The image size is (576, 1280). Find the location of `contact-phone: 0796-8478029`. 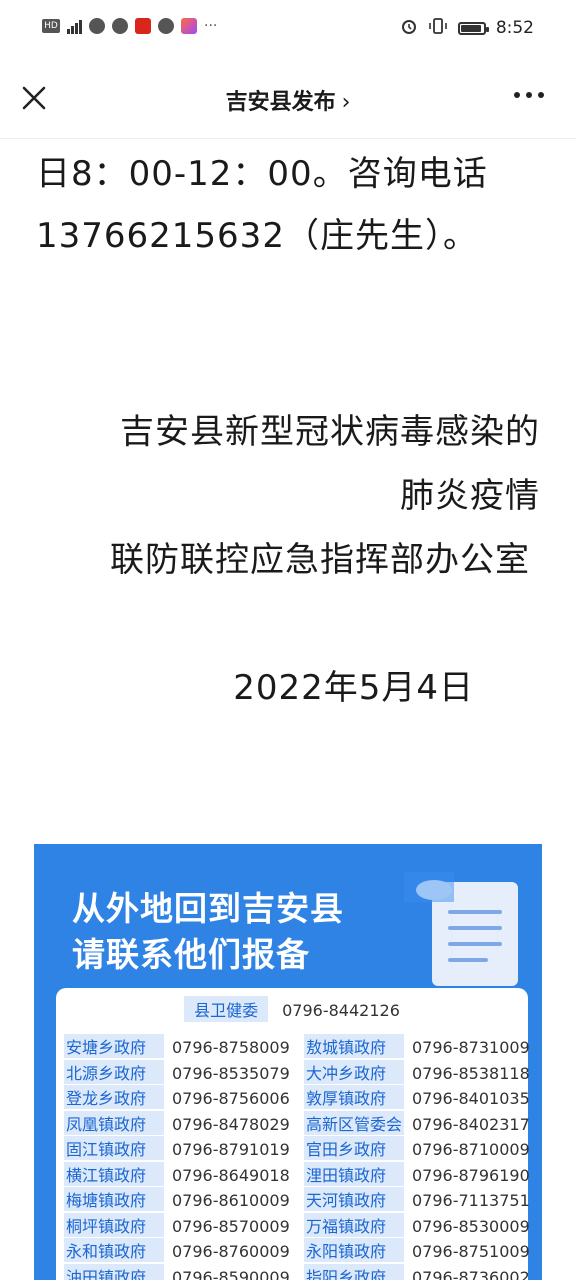

contact-phone: 0796-8478029 is located at coordinates (231, 1124).